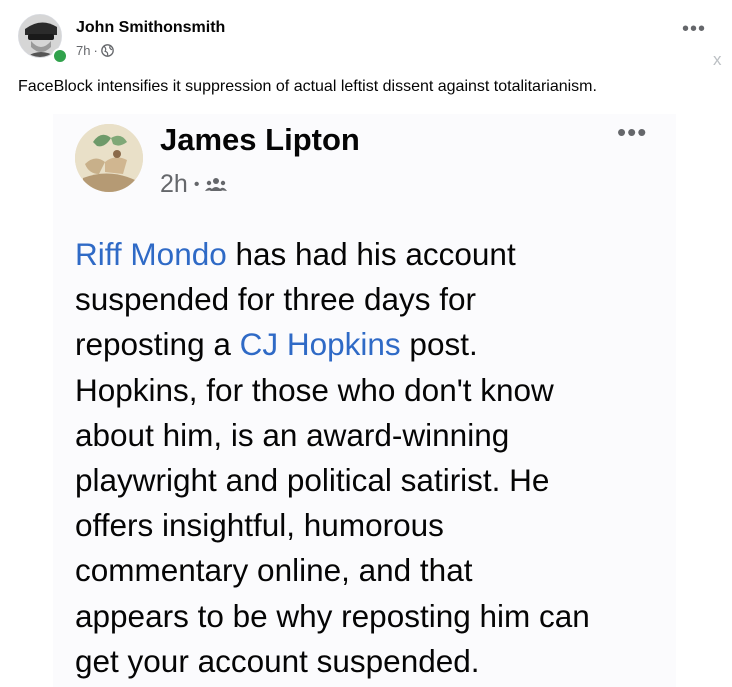  Describe the element at coordinates (174, 184) in the screenshot. I see `embedded-post-time: 2h` at that location.